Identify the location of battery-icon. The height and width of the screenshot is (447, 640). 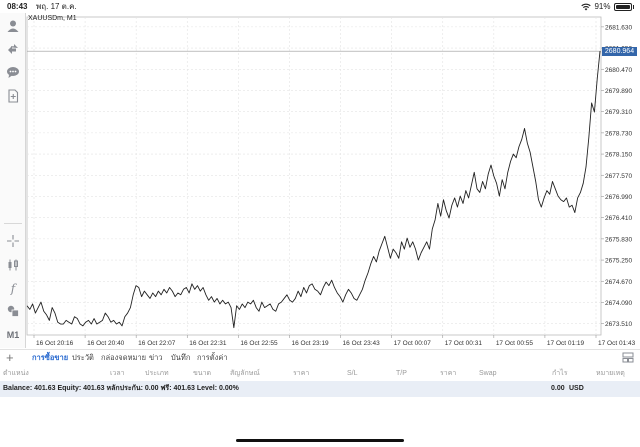
(622, 6).